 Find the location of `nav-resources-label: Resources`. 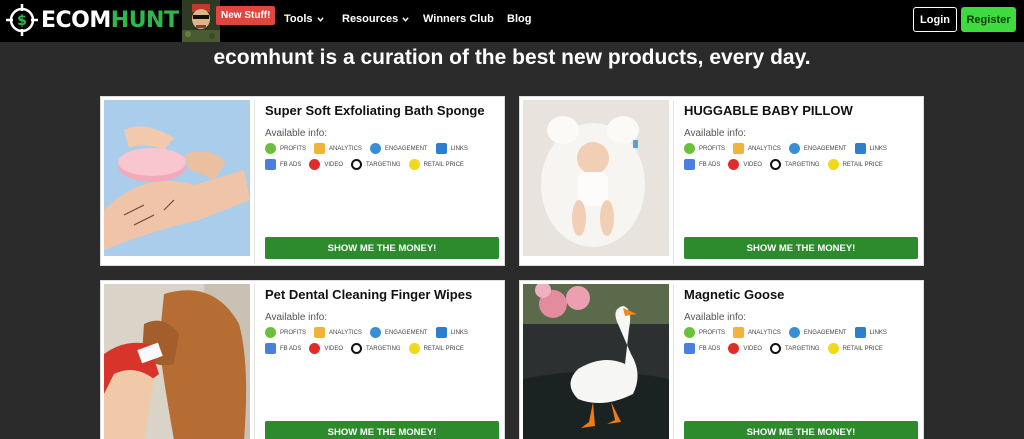

nav-resources-label: Resources is located at coordinates (370, 19).